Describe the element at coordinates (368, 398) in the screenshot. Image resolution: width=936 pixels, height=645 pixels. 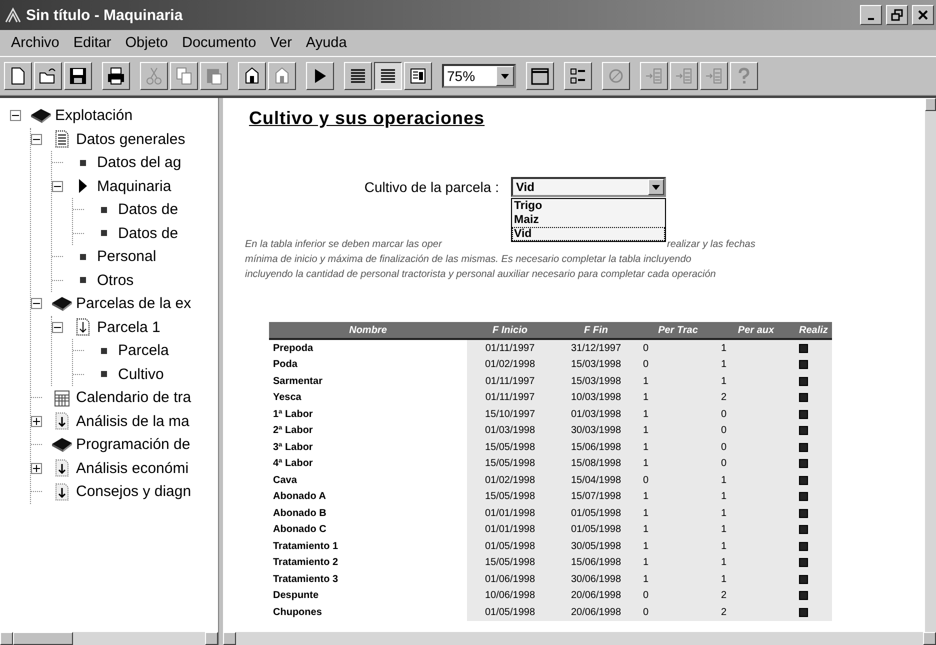
I see `table-cell: Yesca` at that location.